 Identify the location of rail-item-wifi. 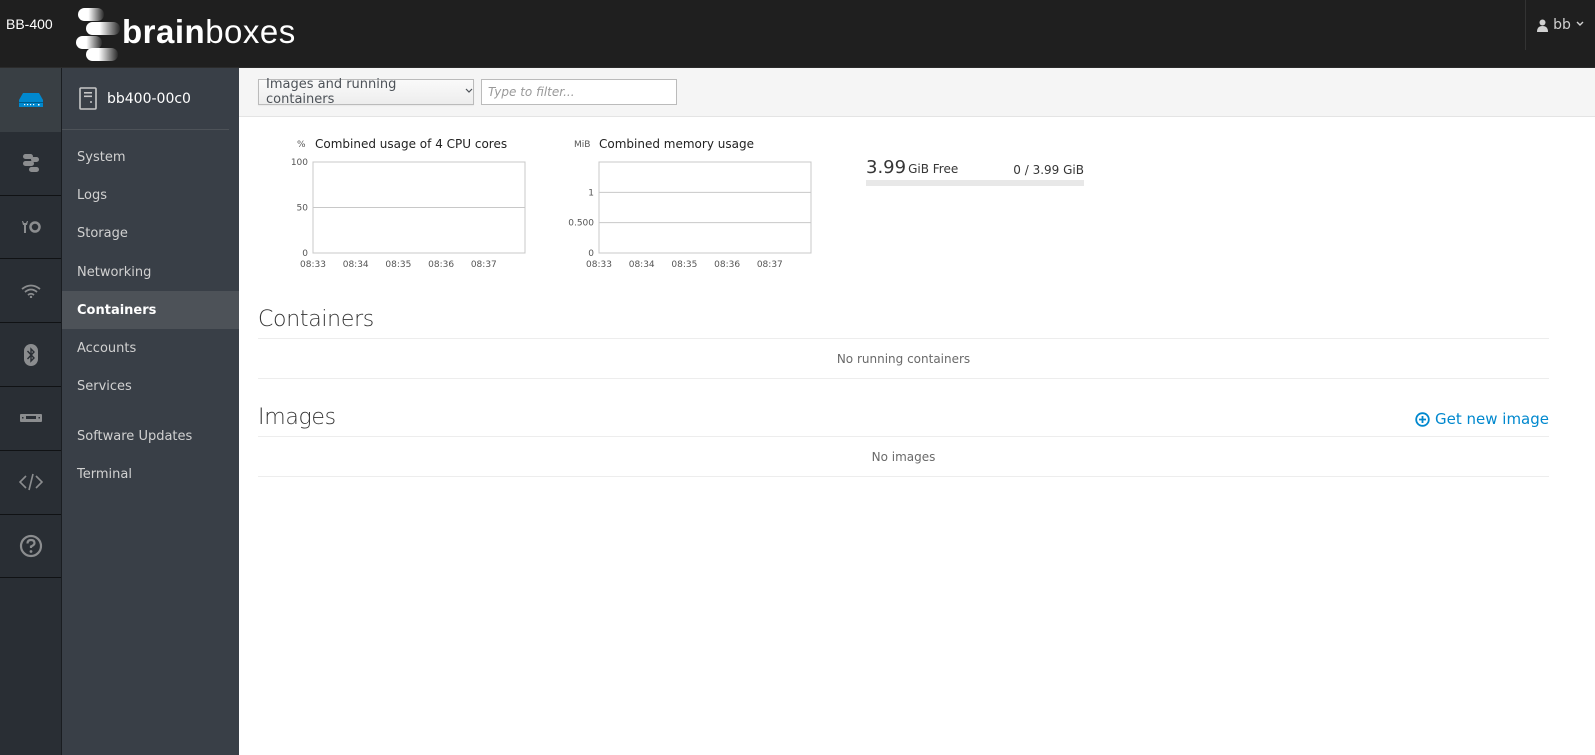
(30, 291).